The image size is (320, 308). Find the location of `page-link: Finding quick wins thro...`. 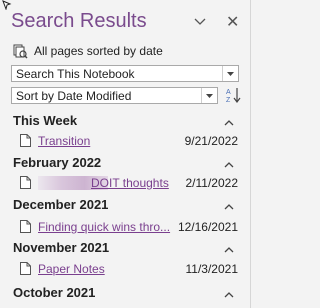

page-link: Finding quick wins thro... is located at coordinates (104, 227).